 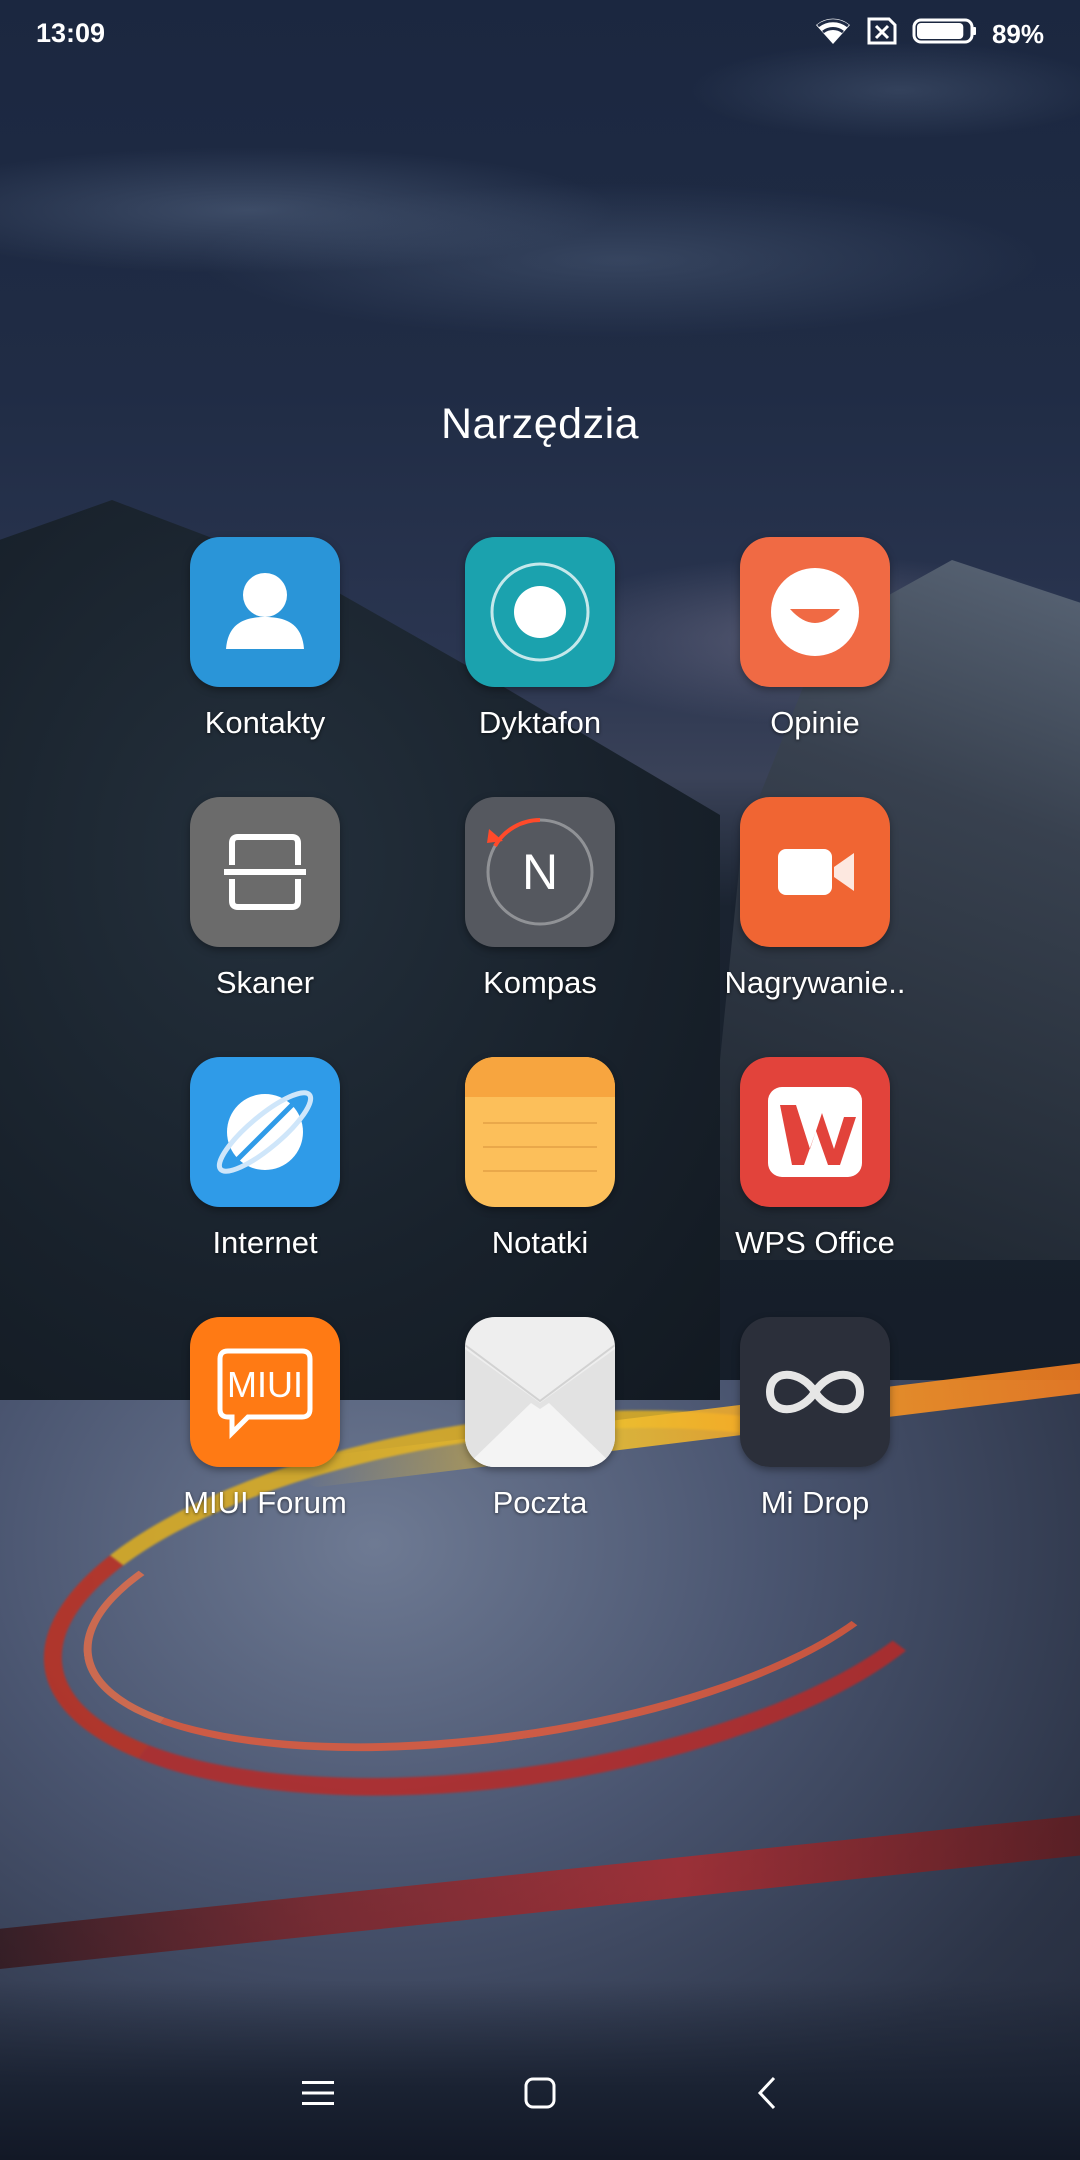 I want to click on app-label: Mi Drop, so click(x=815, y=1502).